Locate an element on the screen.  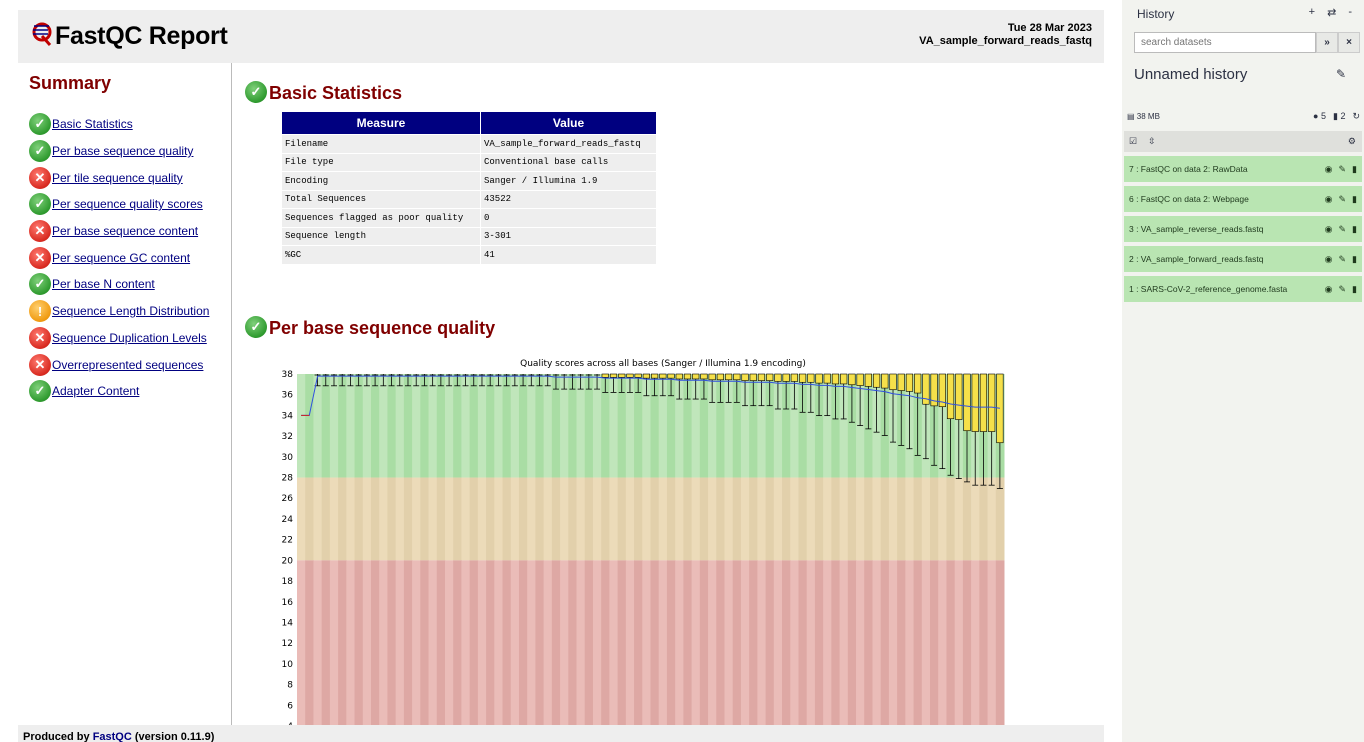
value-cell: VA_sample_forward_reads_fastq is located at coordinates (568, 144).